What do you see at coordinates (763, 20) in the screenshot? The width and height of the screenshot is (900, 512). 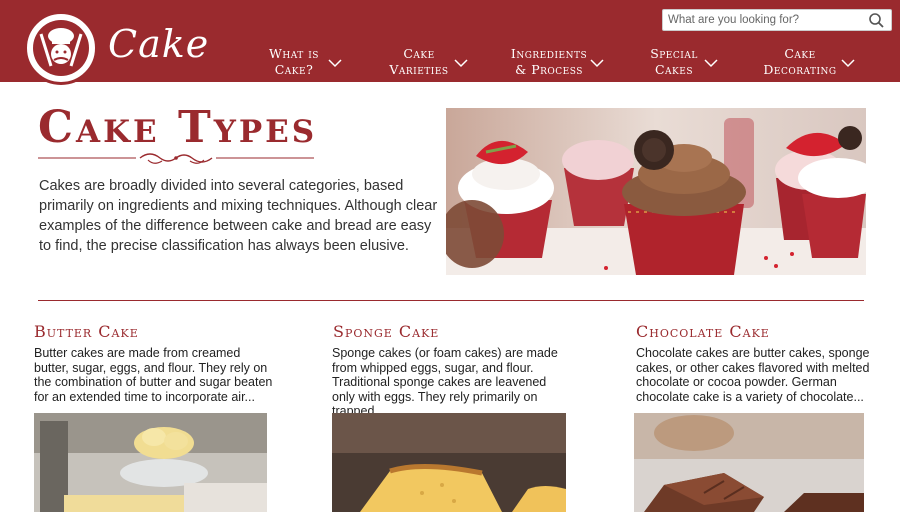 I see `search-input` at bounding box center [763, 20].